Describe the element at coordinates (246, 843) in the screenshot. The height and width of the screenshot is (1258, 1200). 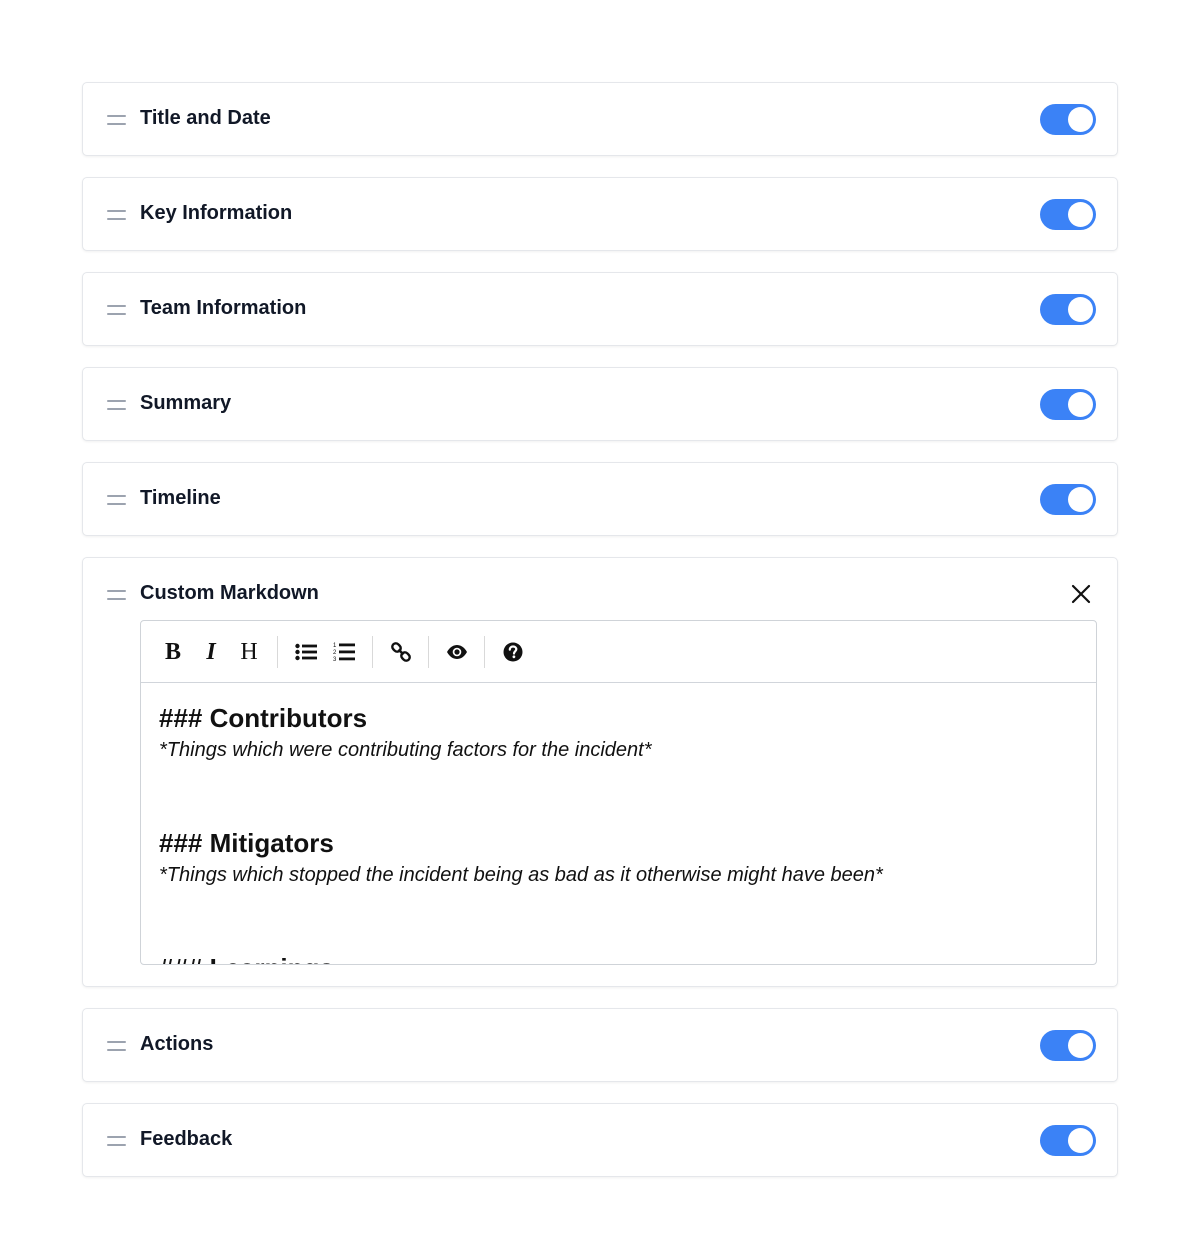
I see `markdown-heading: ### Mitigators` at that location.